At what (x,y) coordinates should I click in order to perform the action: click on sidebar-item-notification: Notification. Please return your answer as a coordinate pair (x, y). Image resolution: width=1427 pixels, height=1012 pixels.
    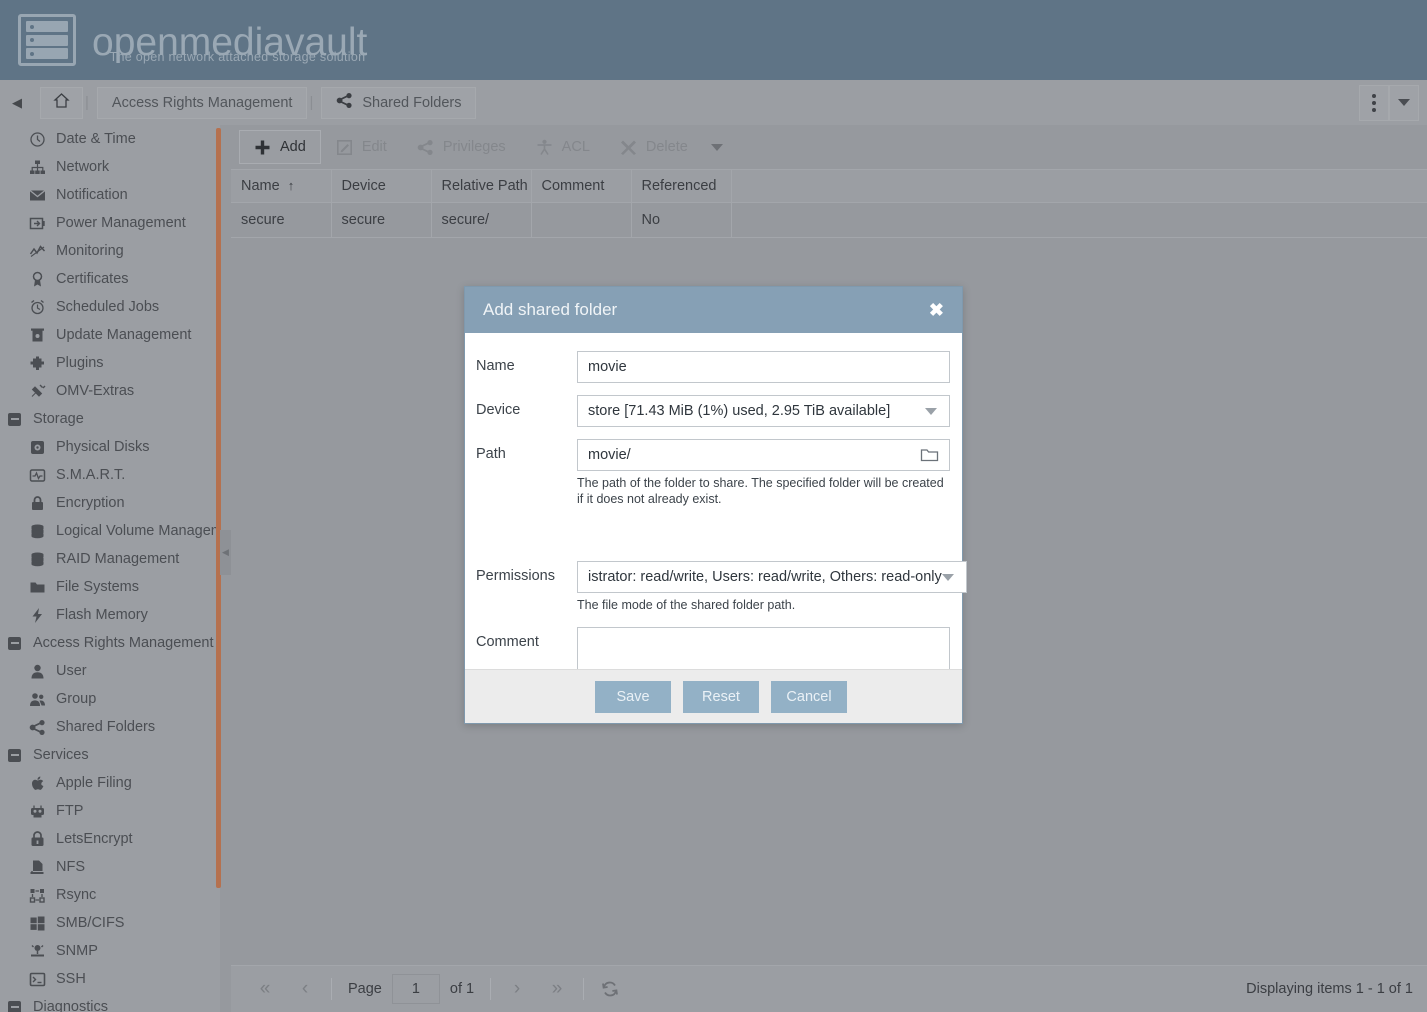
    Looking at the image, I should click on (110, 195).